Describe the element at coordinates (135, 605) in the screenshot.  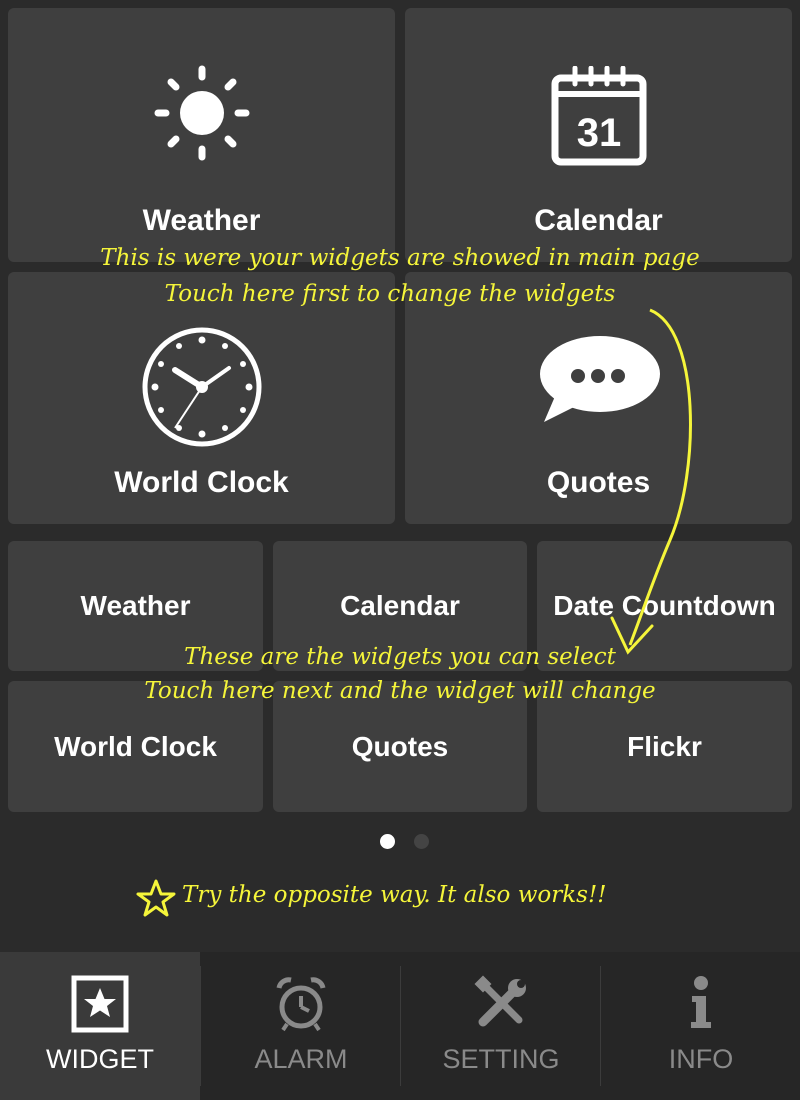
I see `select-widget-label: Weather` at that location.